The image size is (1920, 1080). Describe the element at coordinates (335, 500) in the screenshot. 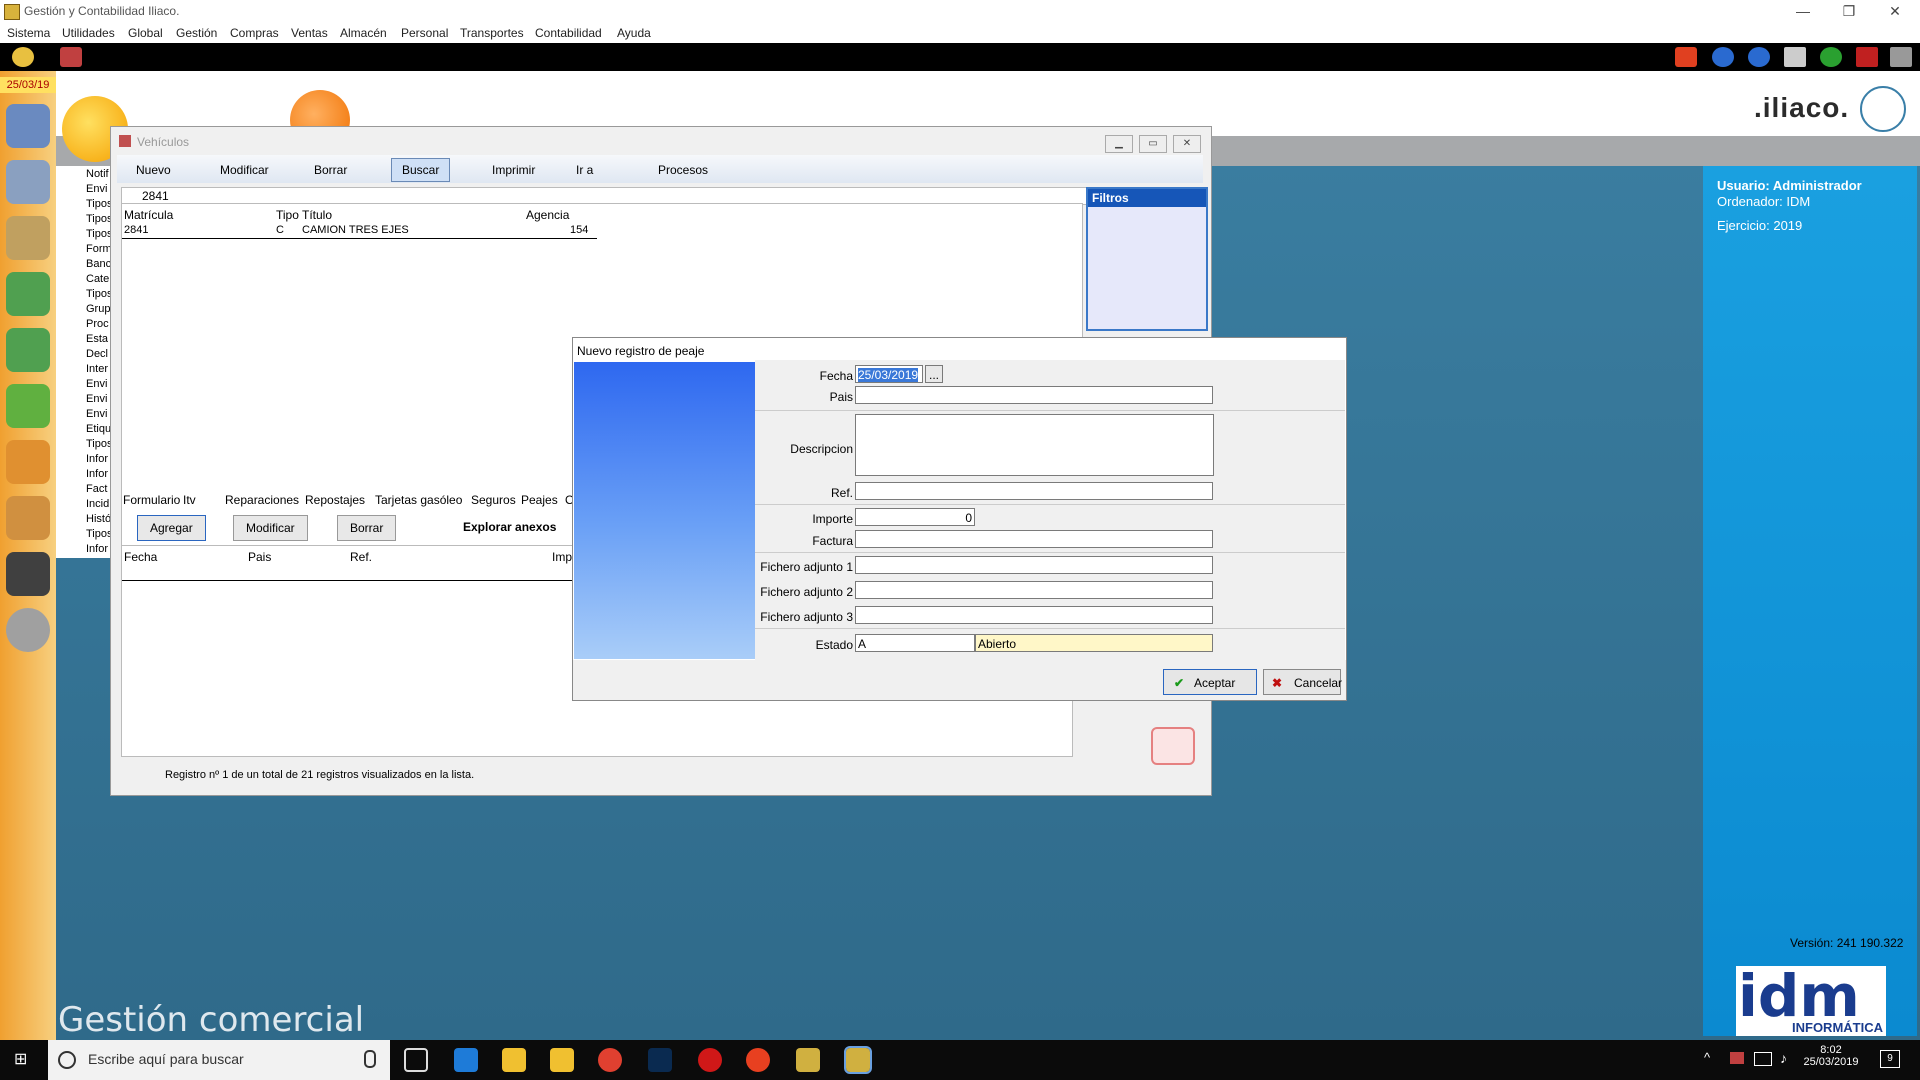

I see `tab-repostajes: Repostajes` at that location.